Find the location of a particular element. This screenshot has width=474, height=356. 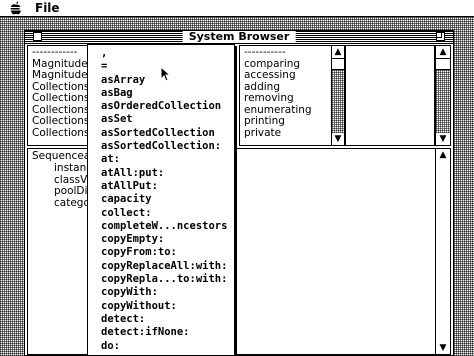

close-box-icon is located at coordinates (37, 36).